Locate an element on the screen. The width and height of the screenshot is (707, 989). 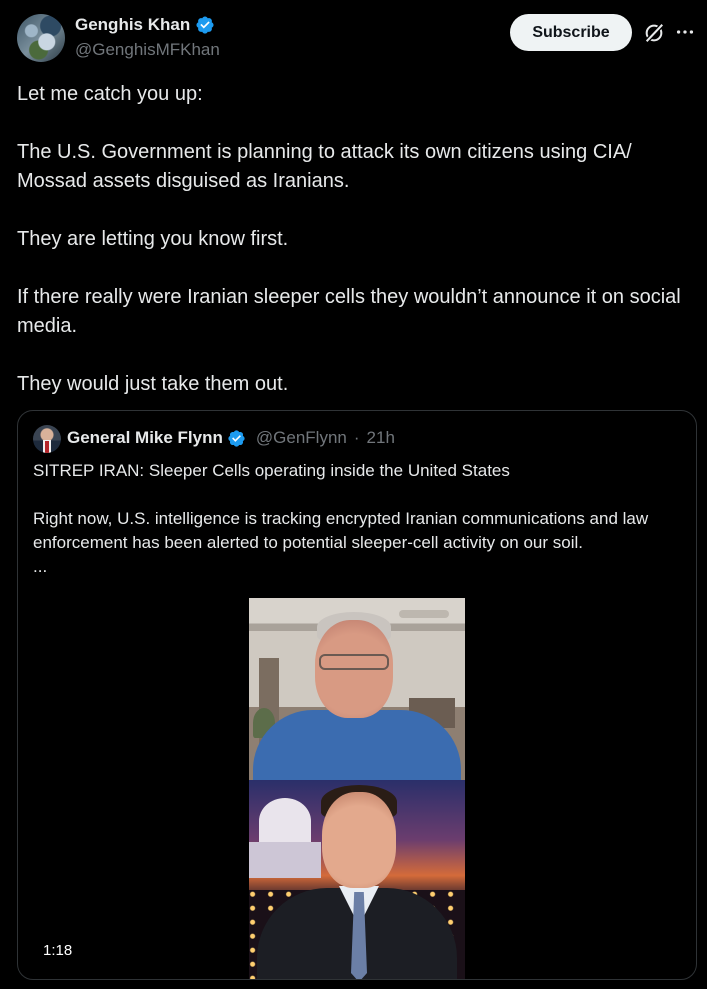
quote-time: 21h is located at coordinates (381, 438).